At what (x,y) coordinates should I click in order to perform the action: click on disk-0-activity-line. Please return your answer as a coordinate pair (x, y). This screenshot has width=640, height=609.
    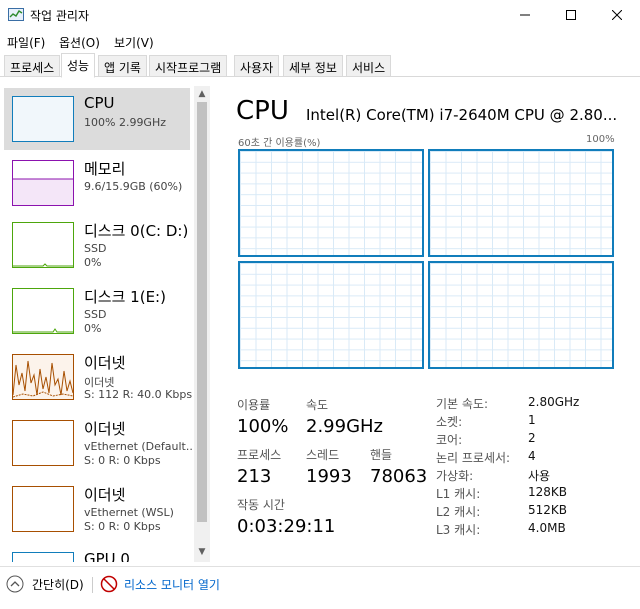
    Looking at the image, I should click on (43, 265).